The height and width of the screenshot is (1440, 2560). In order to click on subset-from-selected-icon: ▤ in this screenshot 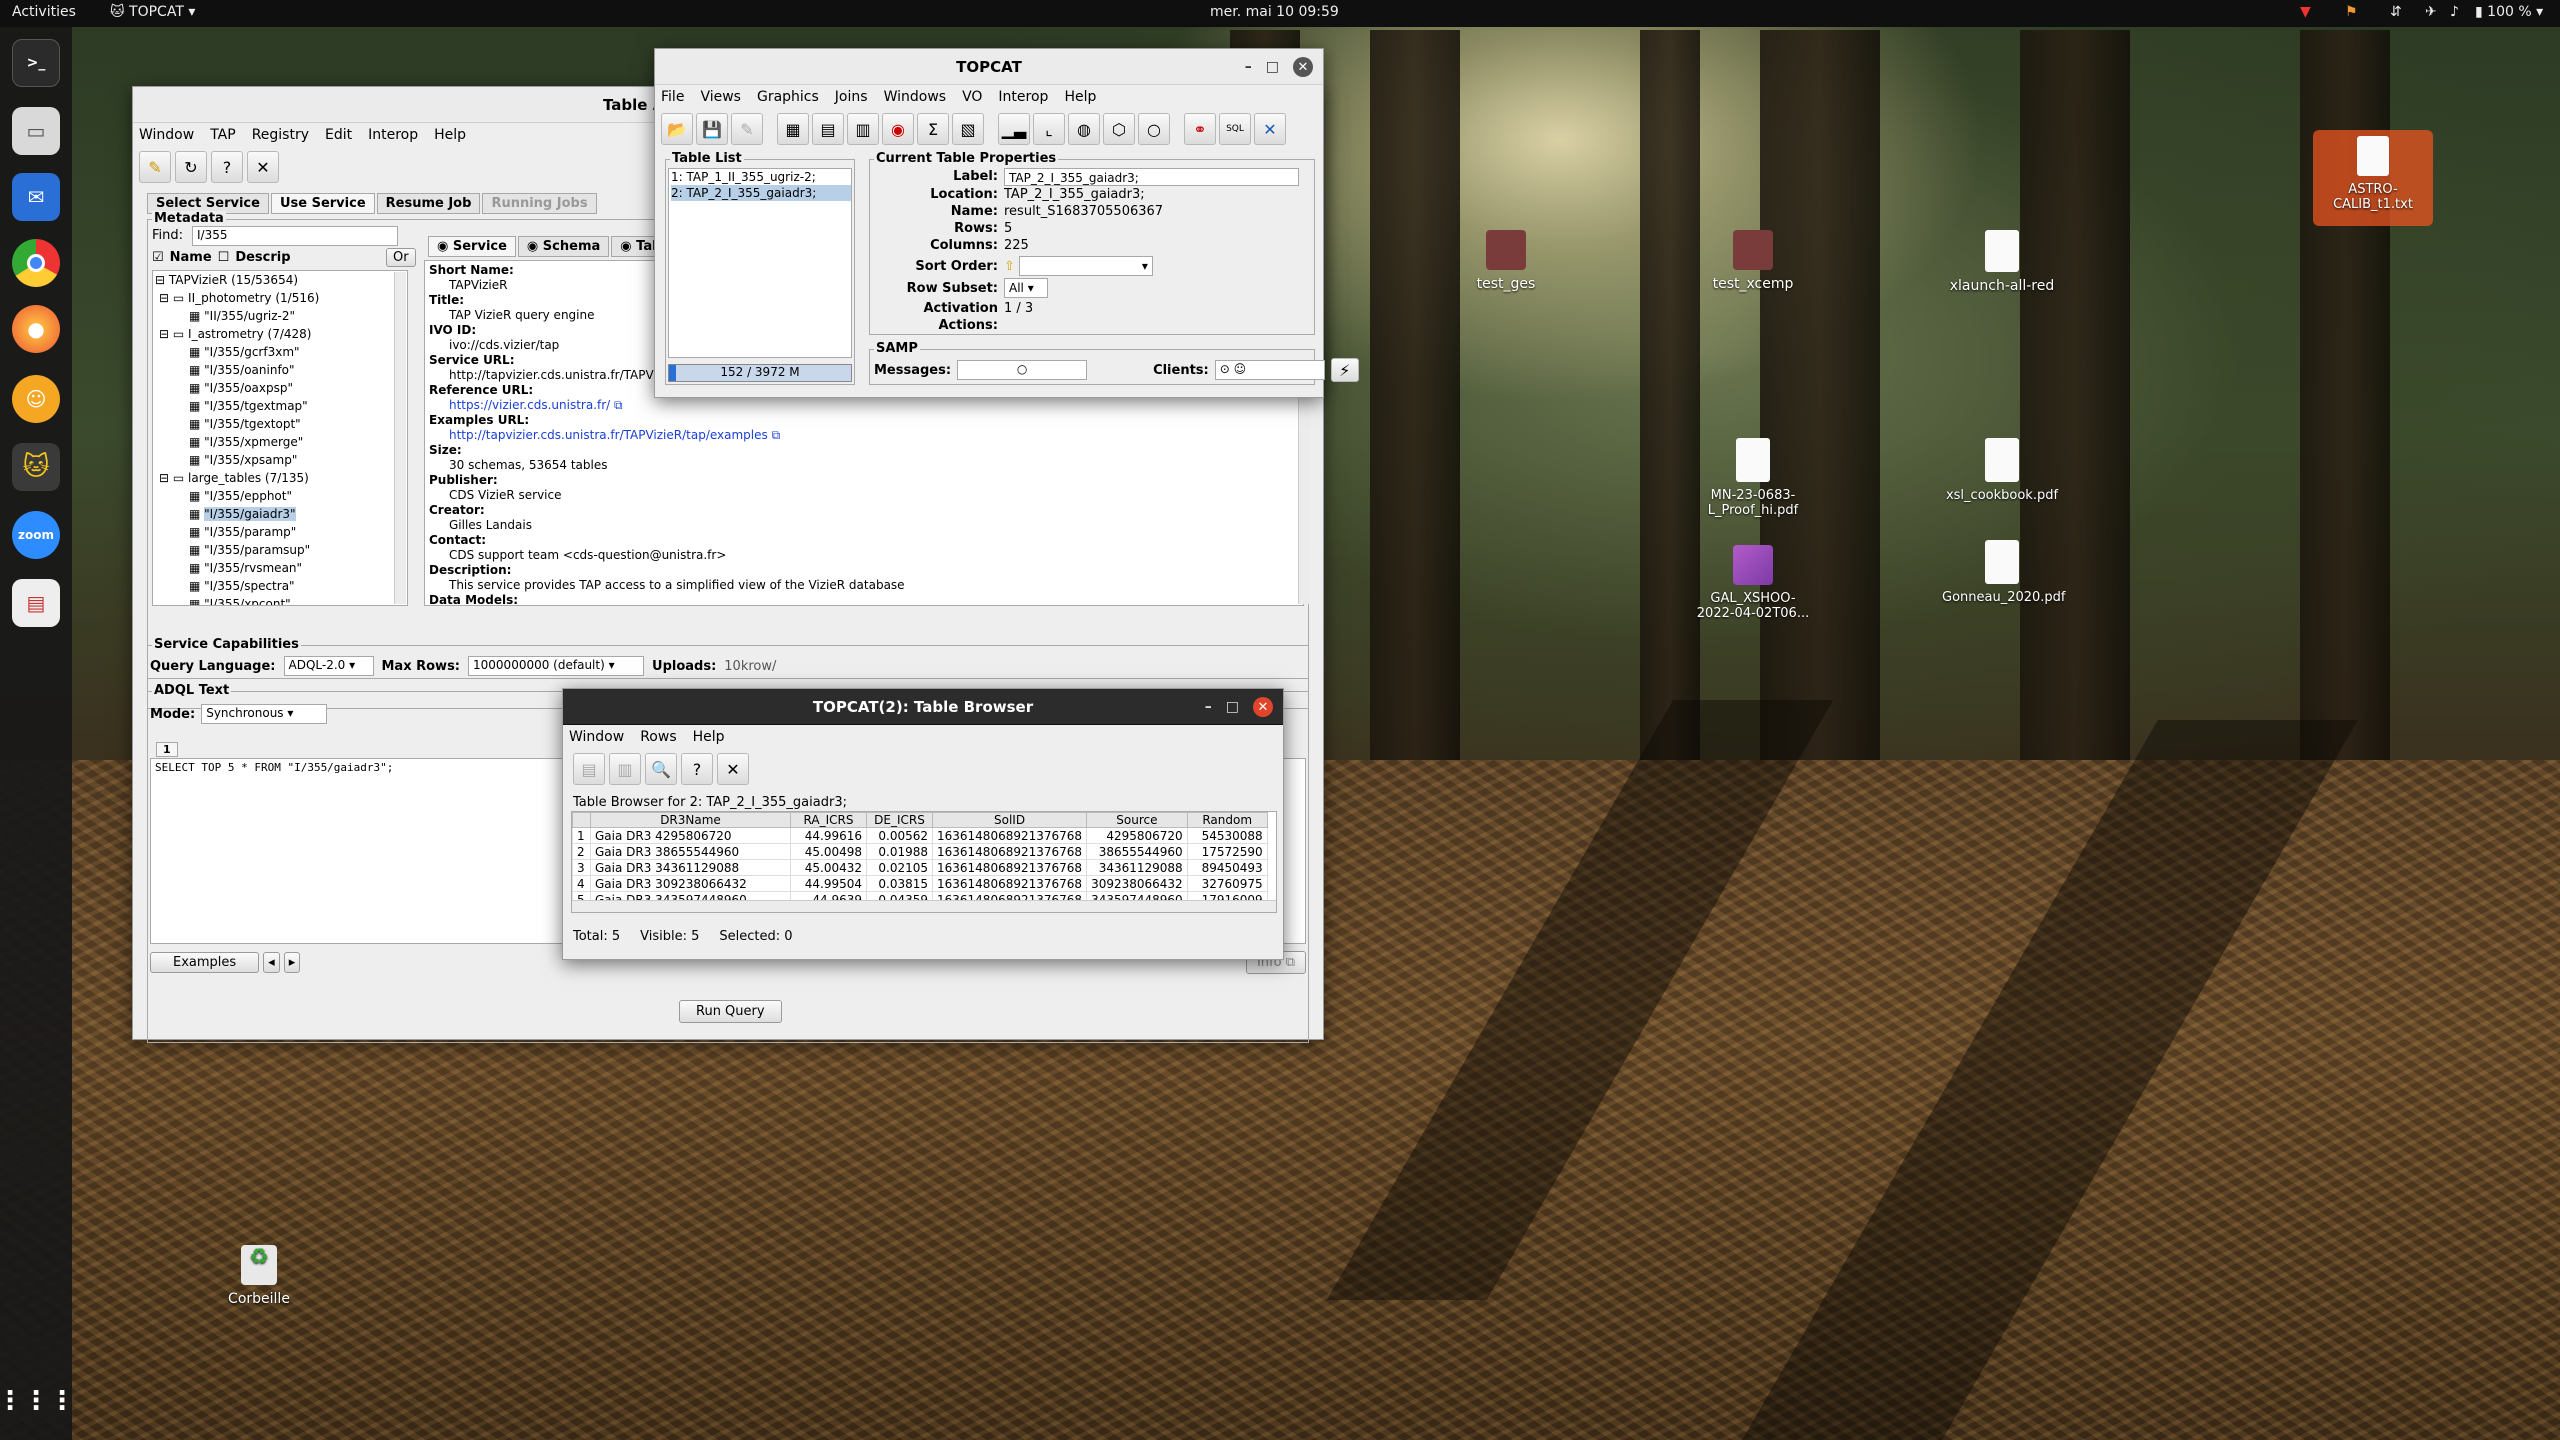, I will do `click(589, 769)`.